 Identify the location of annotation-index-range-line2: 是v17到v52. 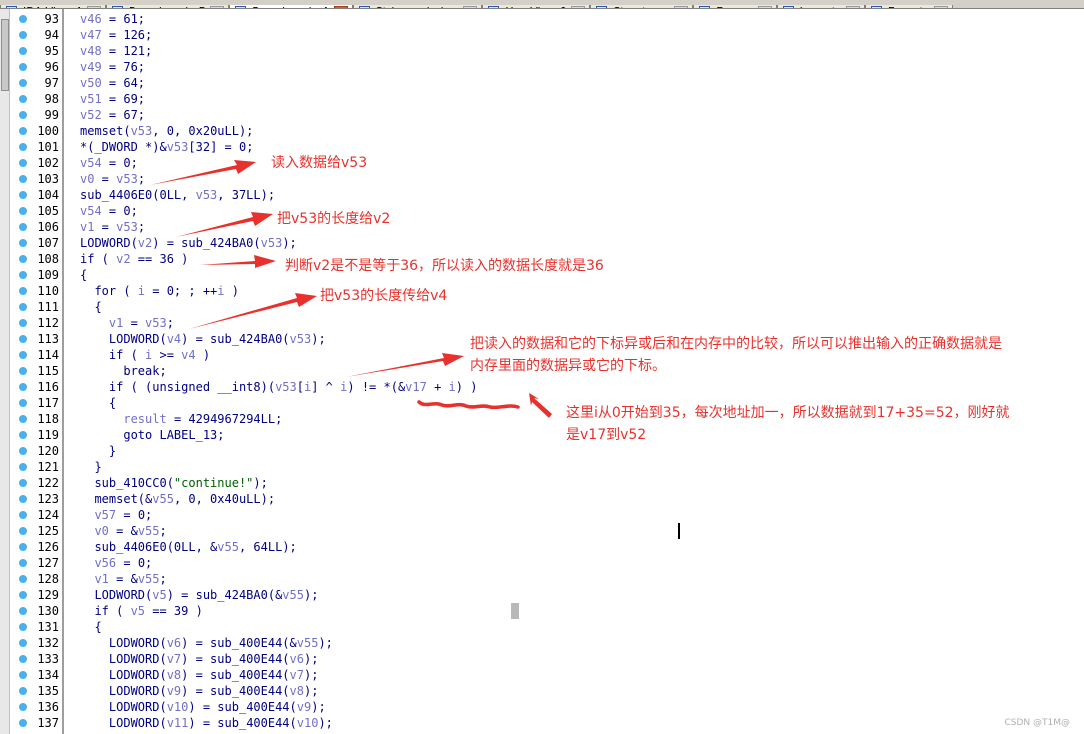
(606, 435).